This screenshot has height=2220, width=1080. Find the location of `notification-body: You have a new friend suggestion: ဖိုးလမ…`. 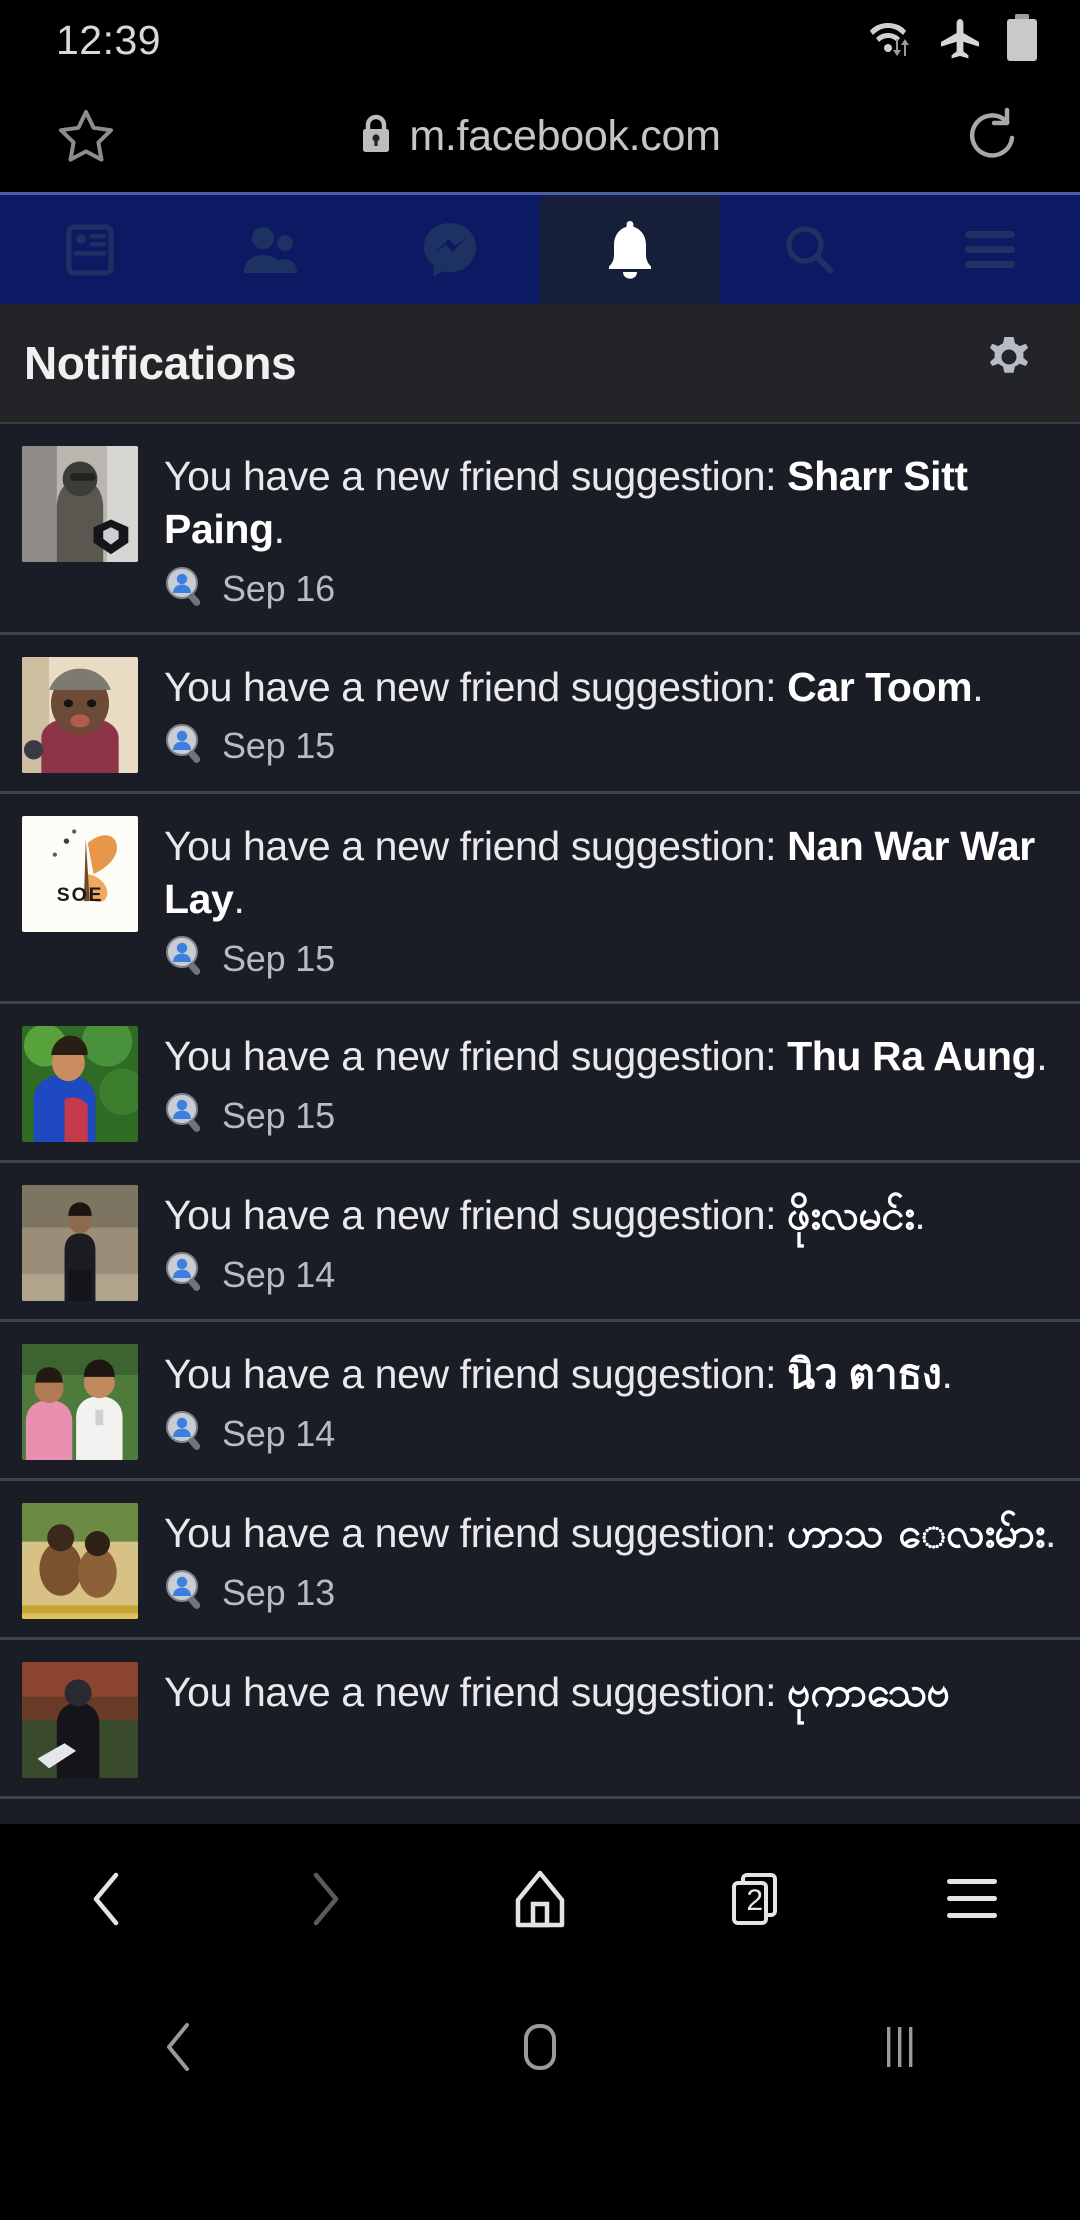

notification-body: You have a new friend suggestion: ဖိုးလမ… is located at coordinates (611, 1243).